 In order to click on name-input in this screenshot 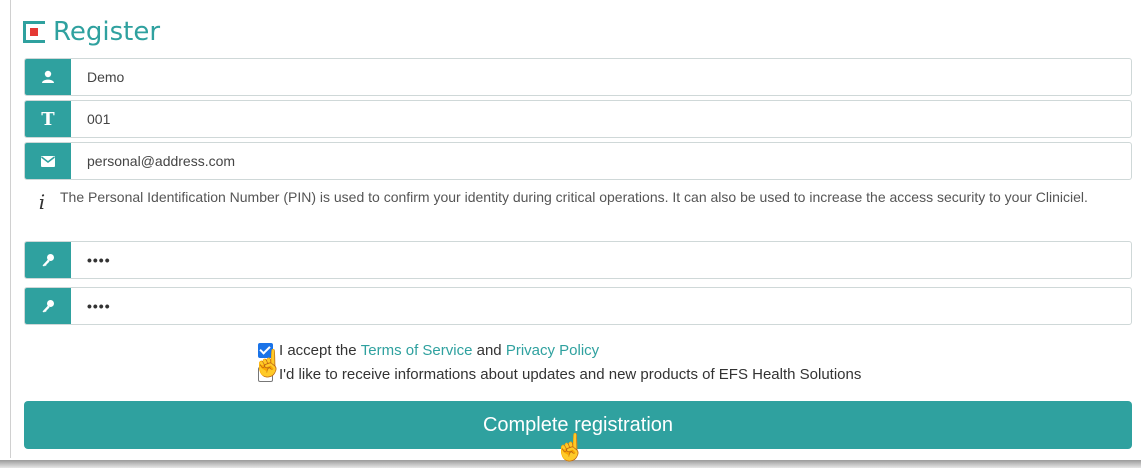, I will do `click(601, 77)`.